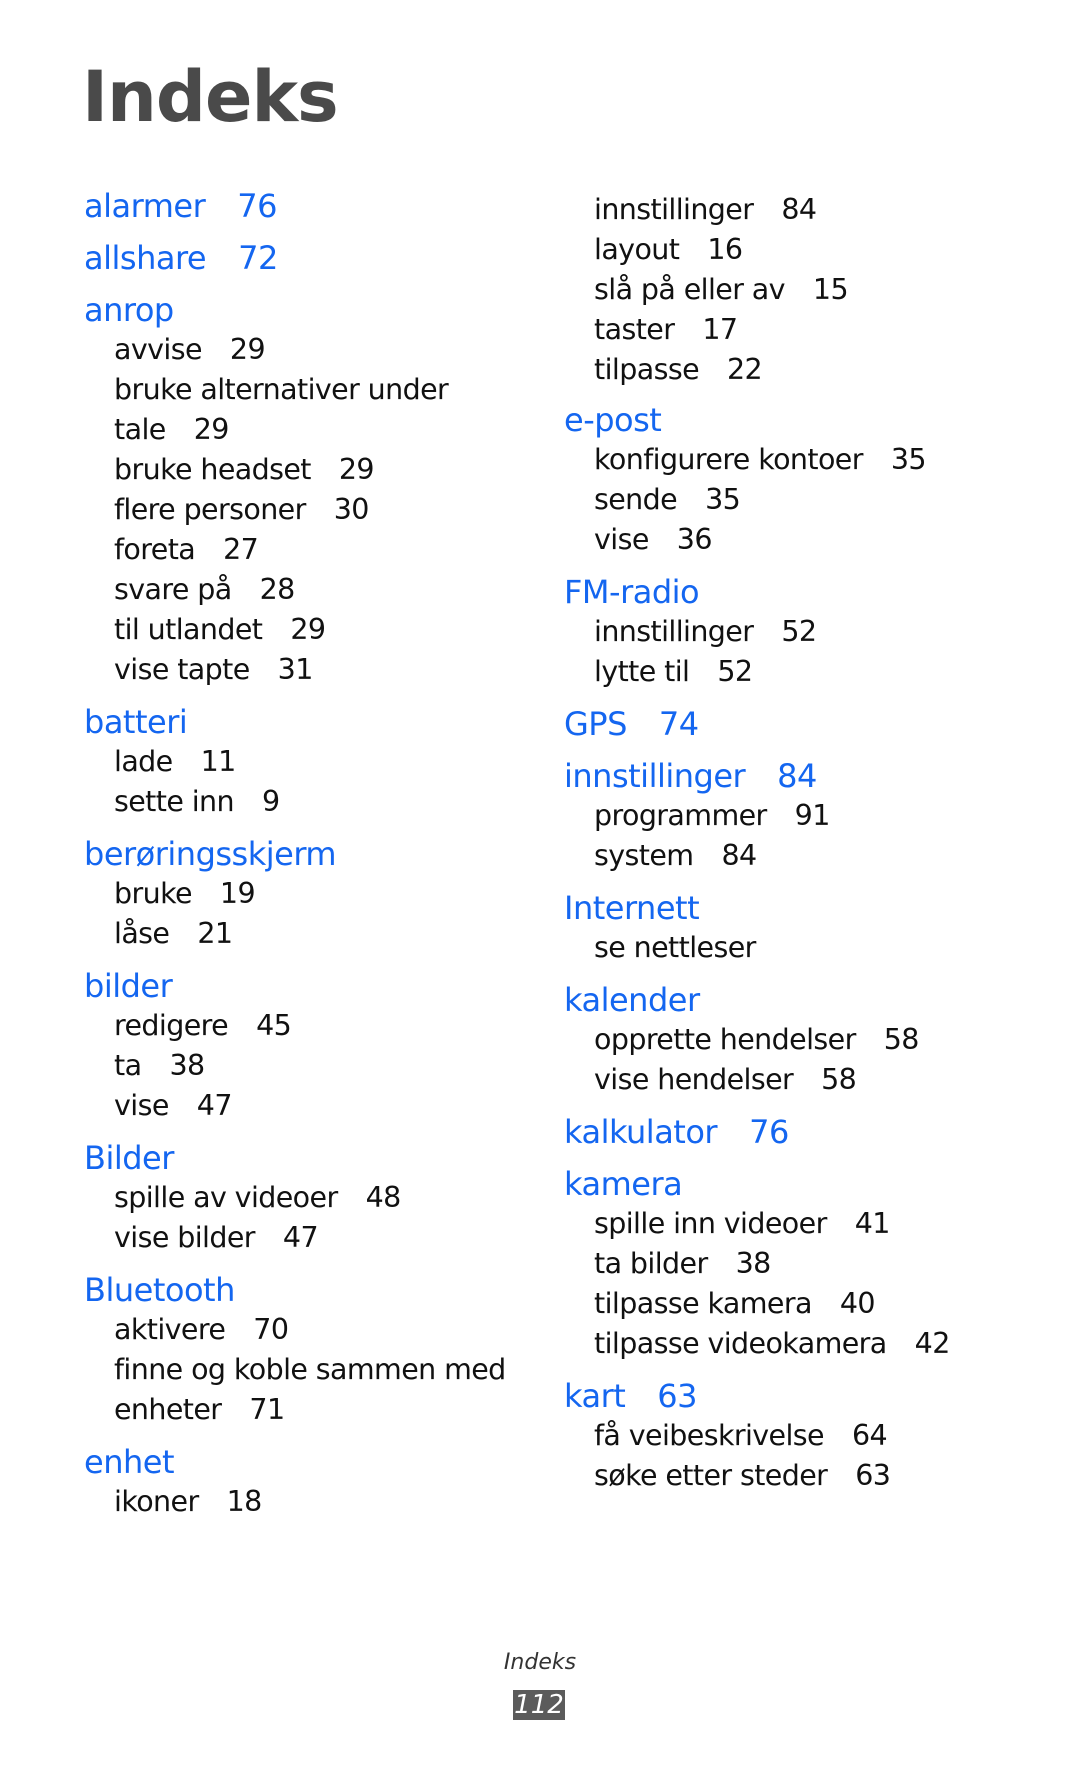 The image size is (1080, 1771). Describe the element at coordinates (677, 1396) in the screenshot. I see `term-page-number: 63` at that location.